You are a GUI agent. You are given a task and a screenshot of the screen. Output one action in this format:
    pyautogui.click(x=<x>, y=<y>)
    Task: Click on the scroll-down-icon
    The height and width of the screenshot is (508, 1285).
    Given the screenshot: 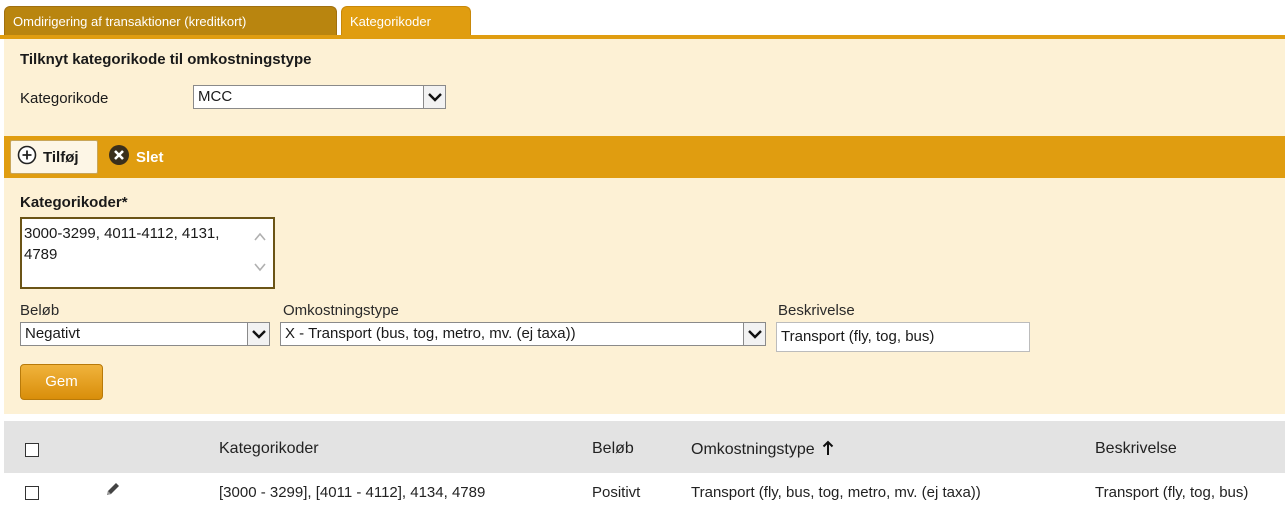 What is the action you would take?
    pyautogui.click(x=260, y=266)
    